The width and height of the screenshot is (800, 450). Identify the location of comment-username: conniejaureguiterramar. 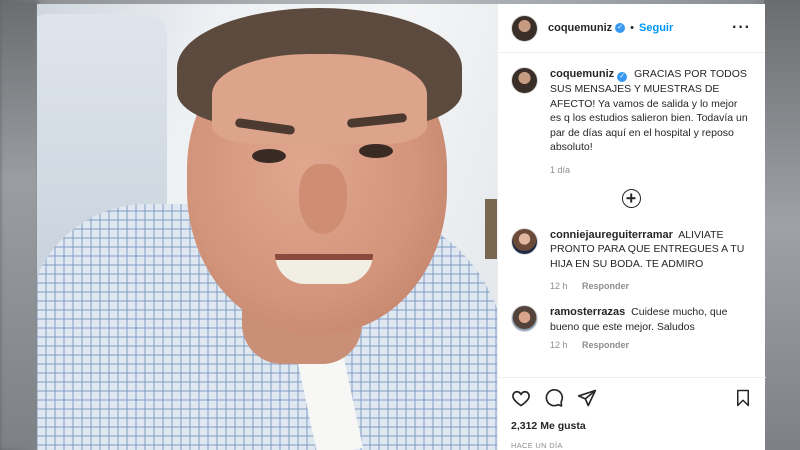
(611, 235).